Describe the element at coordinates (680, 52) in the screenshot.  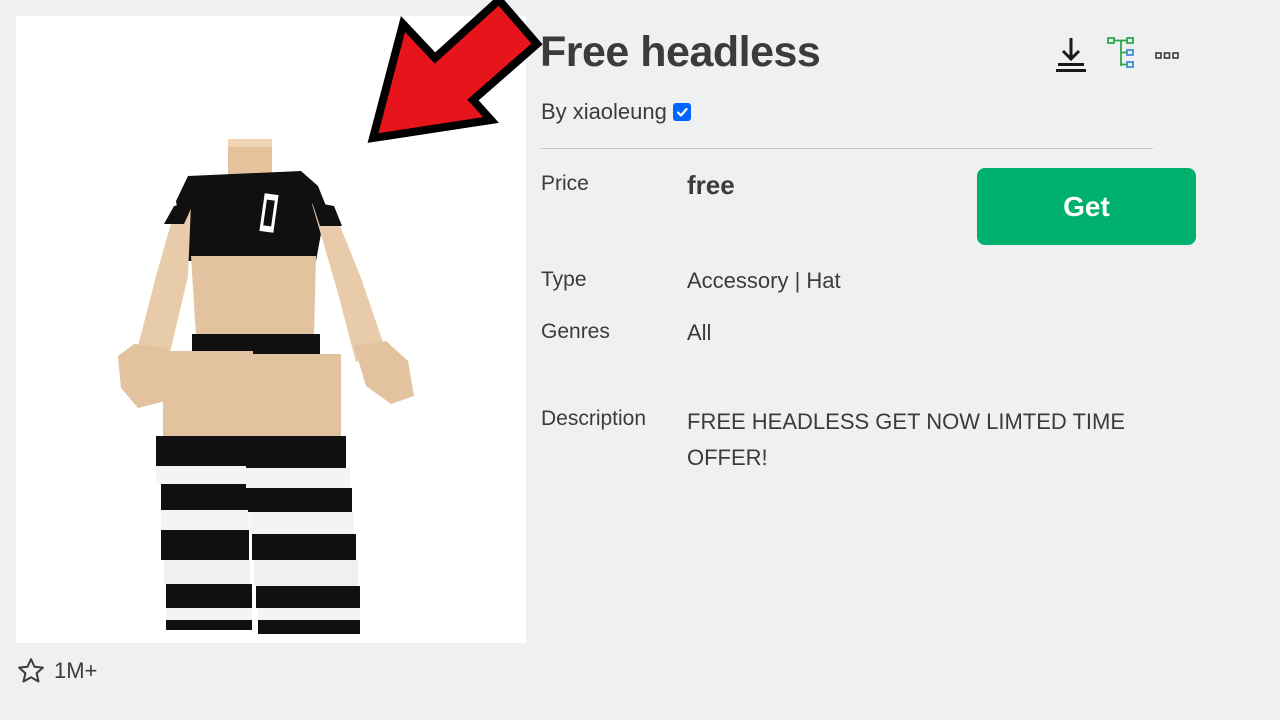
I see `item-title: Free headless` at that location.